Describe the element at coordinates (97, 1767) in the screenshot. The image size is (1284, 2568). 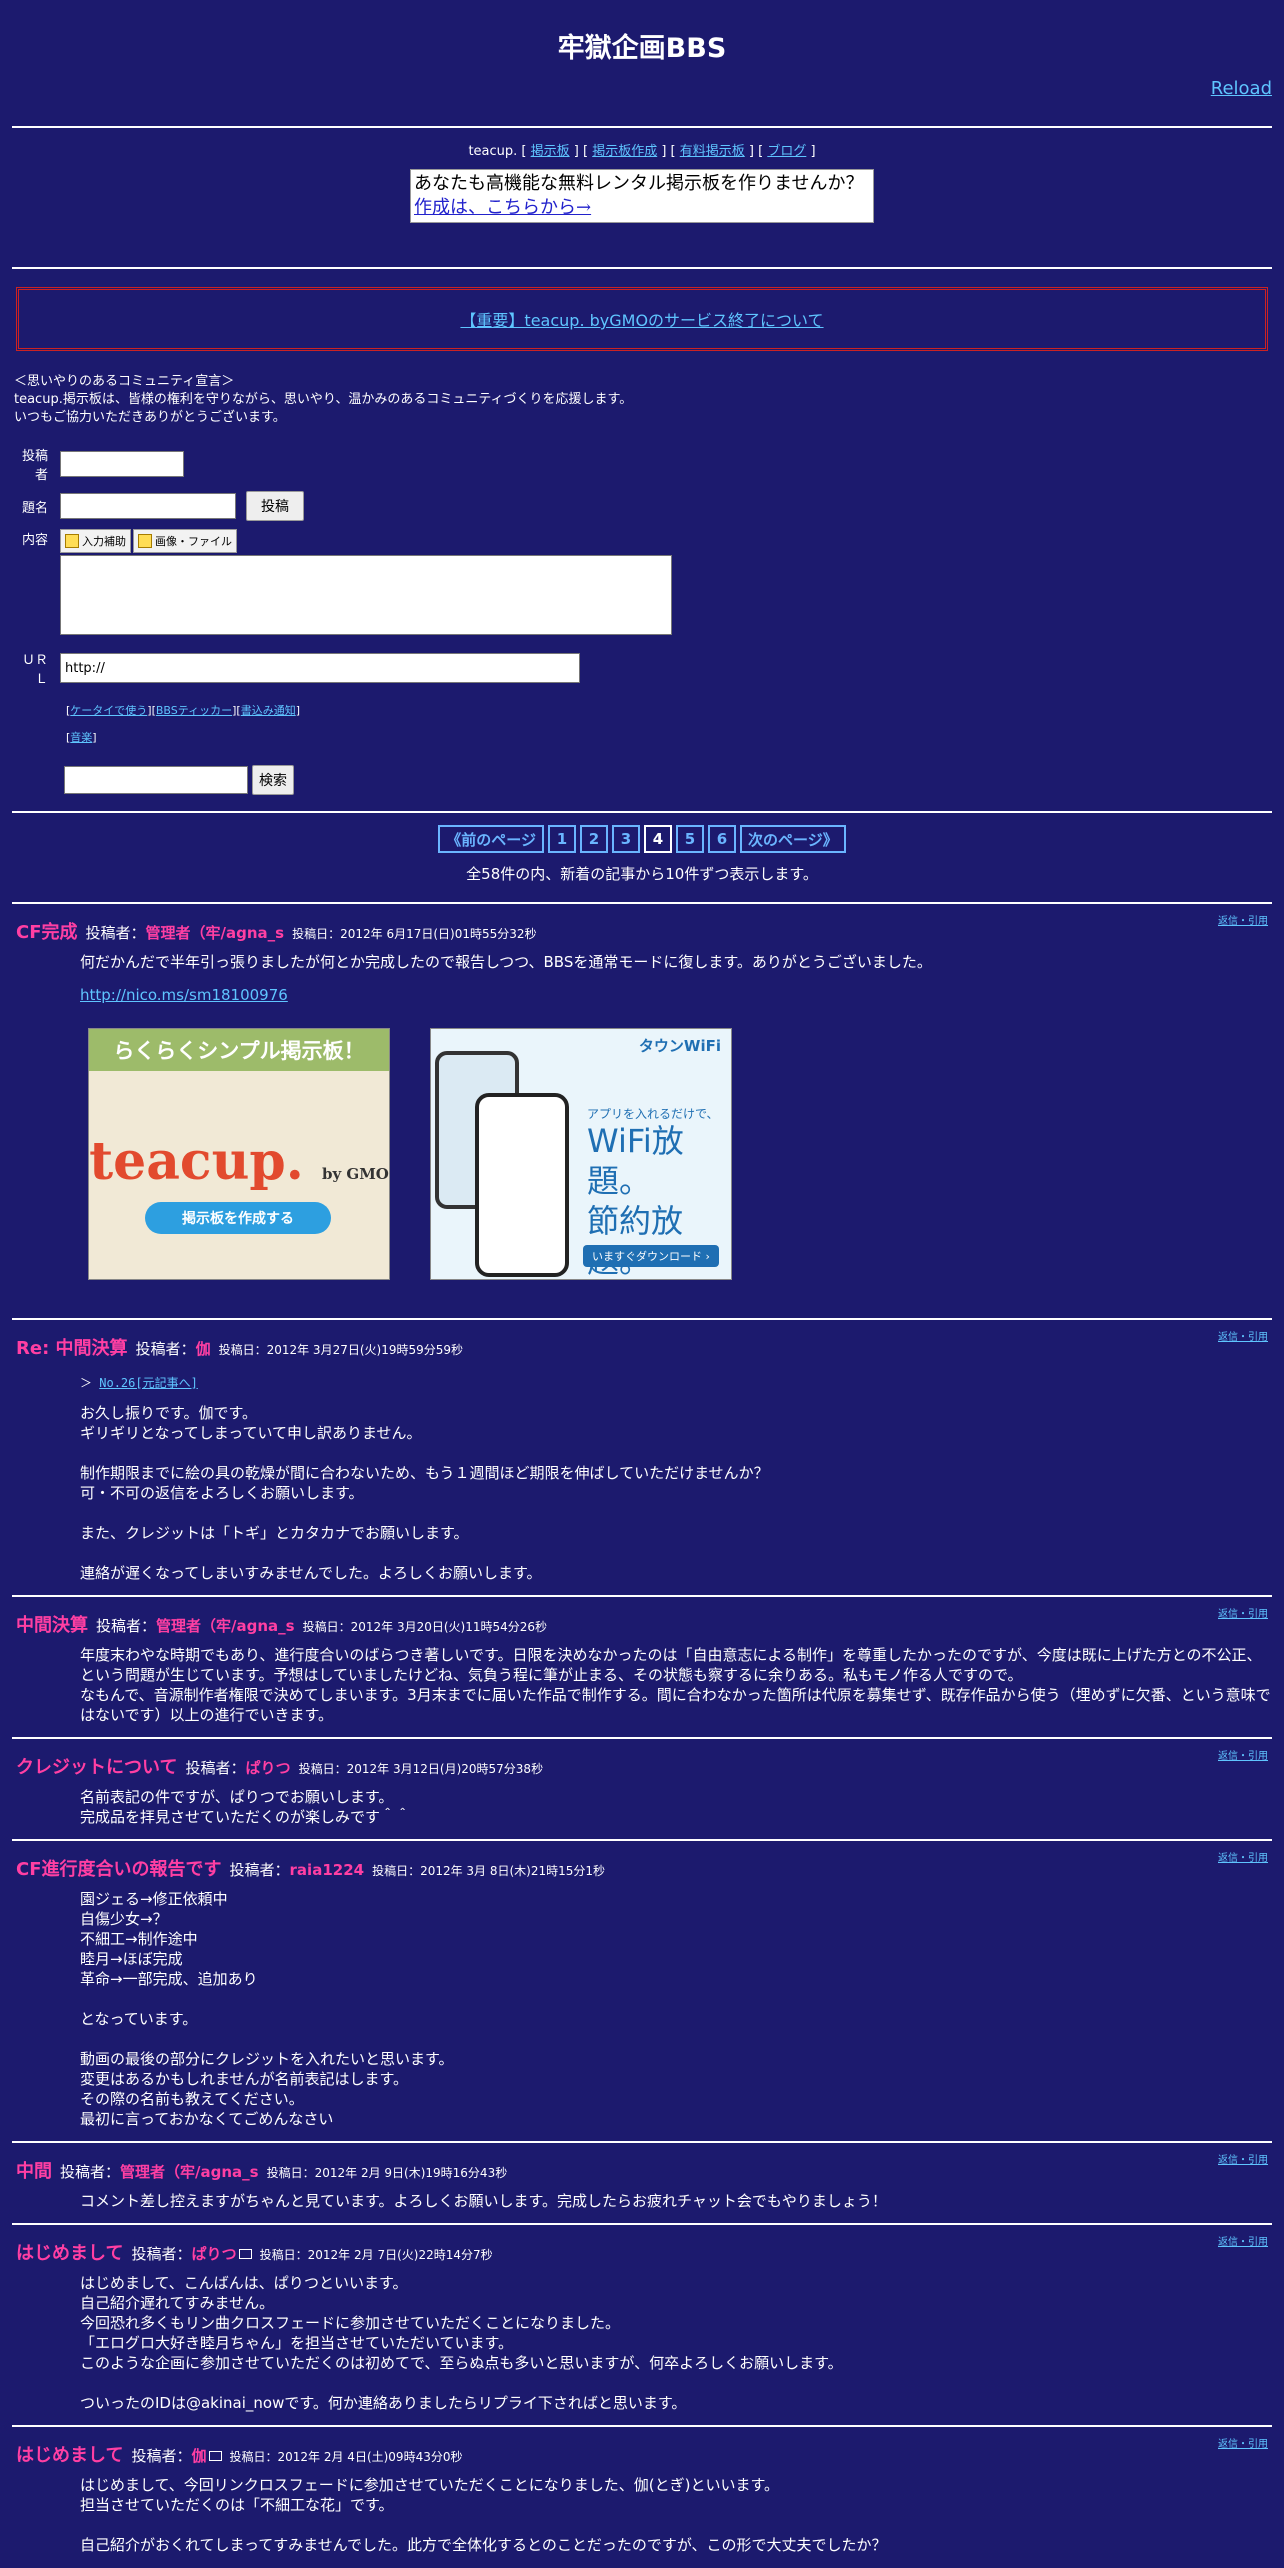
I see `post-title: クレジットについて` at that location.